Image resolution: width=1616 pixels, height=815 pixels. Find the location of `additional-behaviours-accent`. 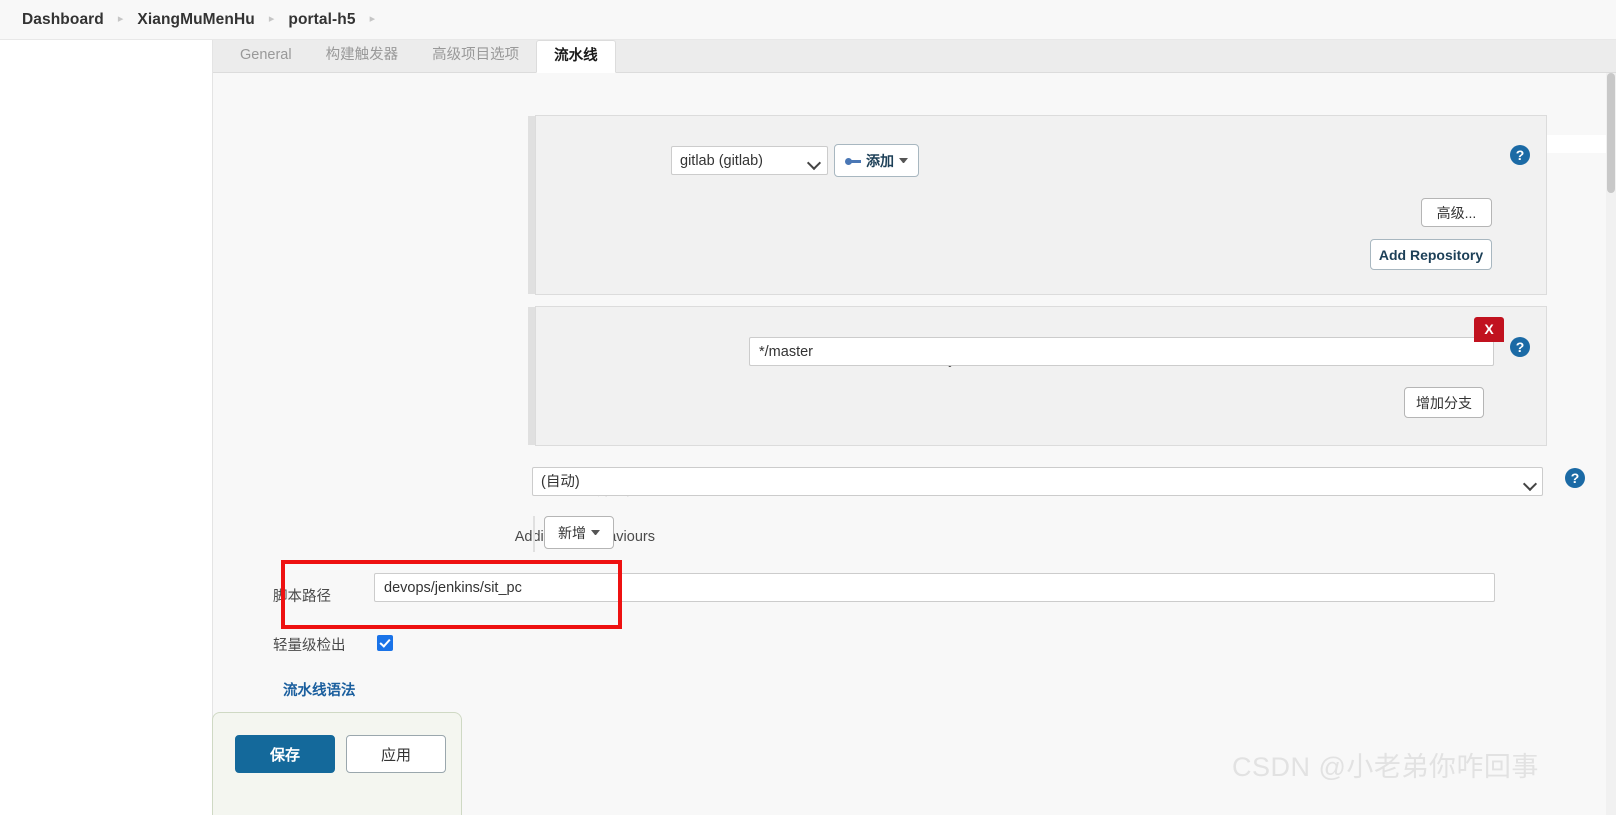

additional-behaviours-accent is located at coordinates (534, 534).